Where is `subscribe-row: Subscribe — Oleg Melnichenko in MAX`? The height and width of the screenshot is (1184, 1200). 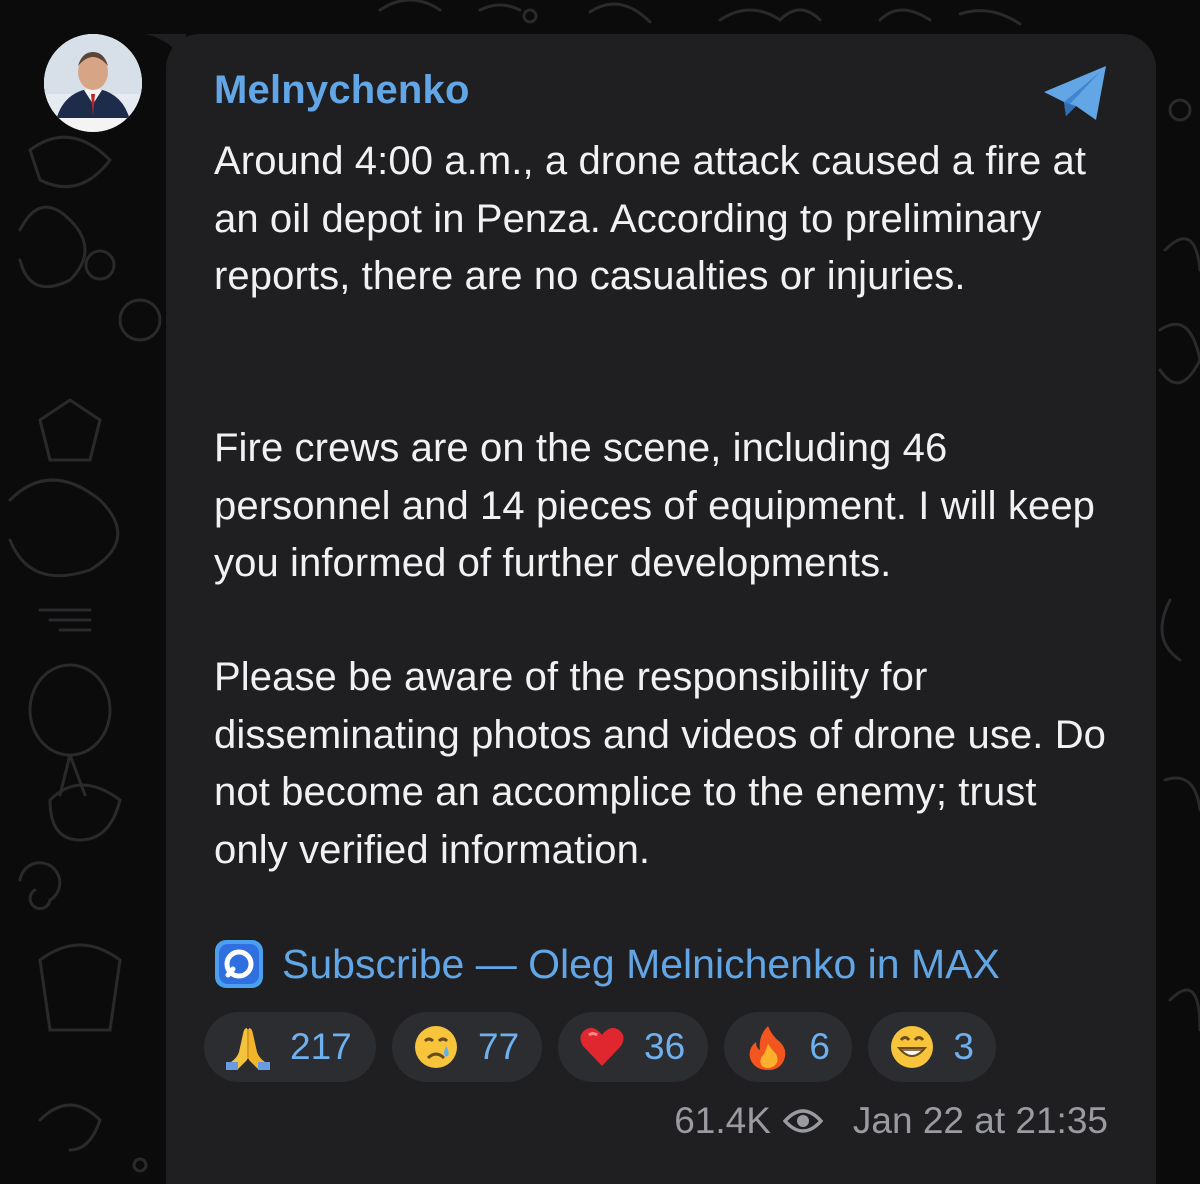
subscribe-row: Subscribe — Oleg Melnichenko in MAX is located at coordinates (607, 964).